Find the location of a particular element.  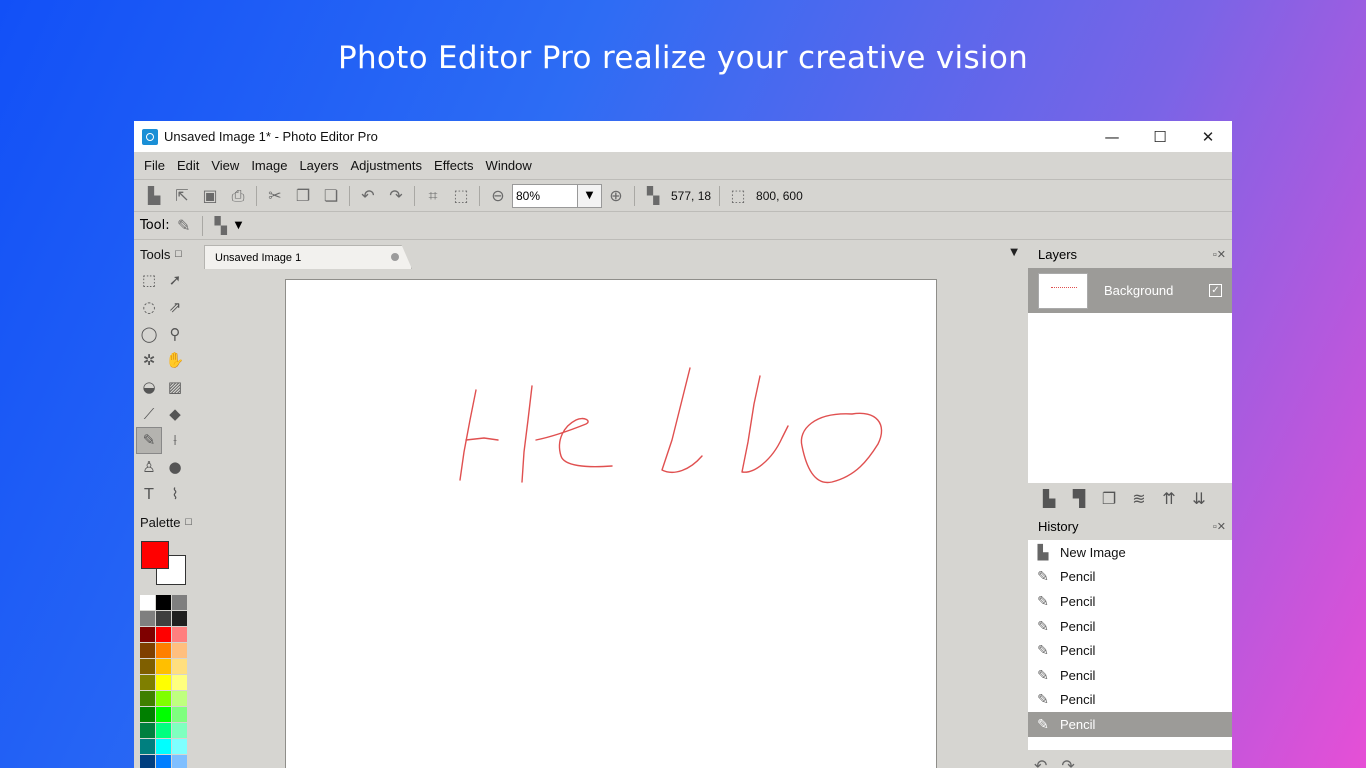

document-tab: Unsaved Image 1 is located at coordinates (308, 257).